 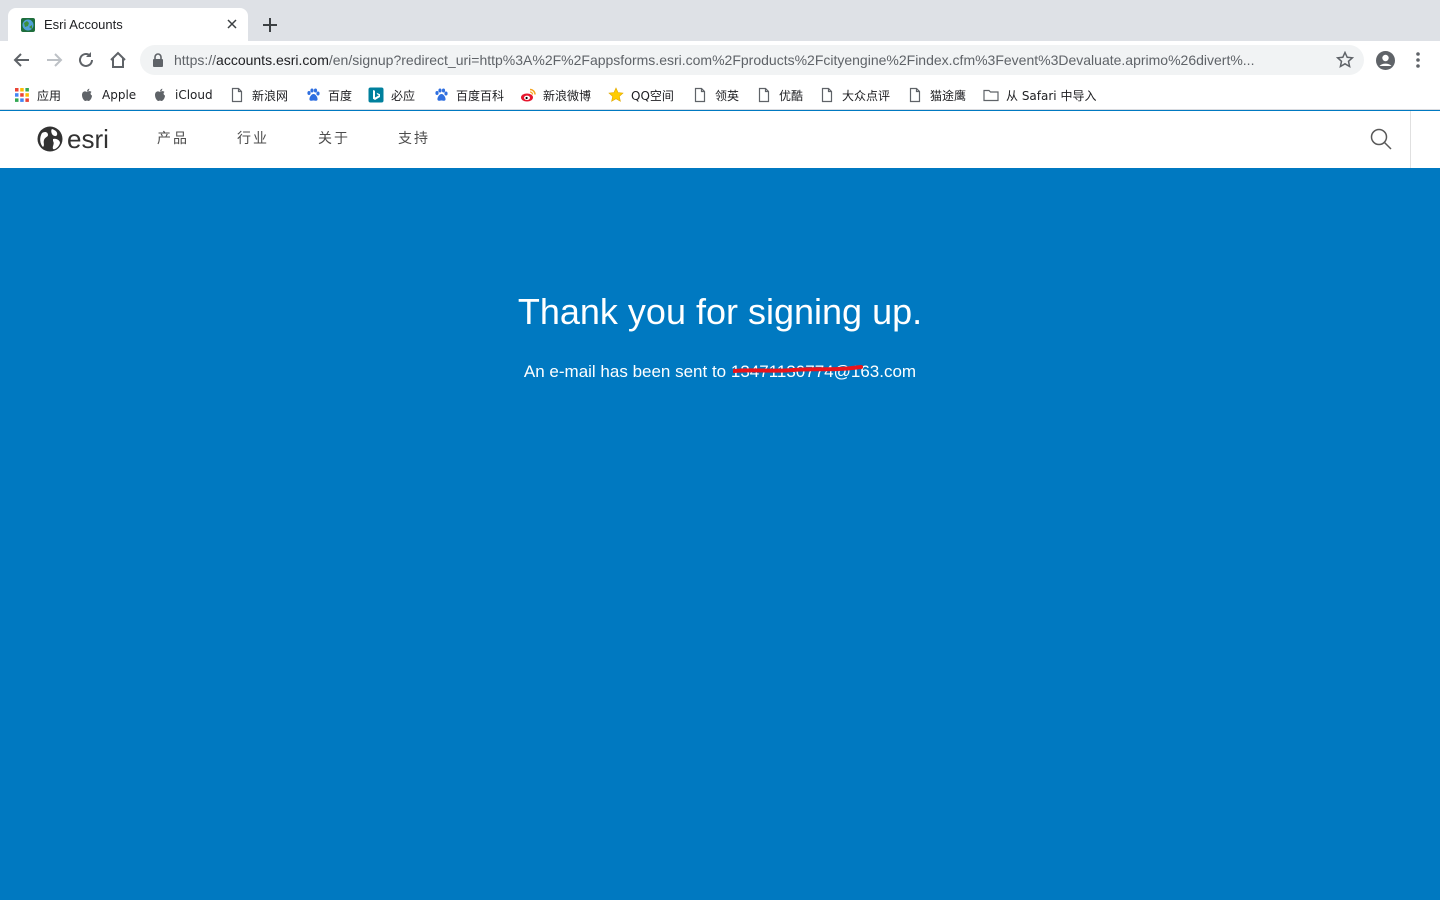 I want to click on bookmark-icloud: iCloud, so click(x=182, y=95).